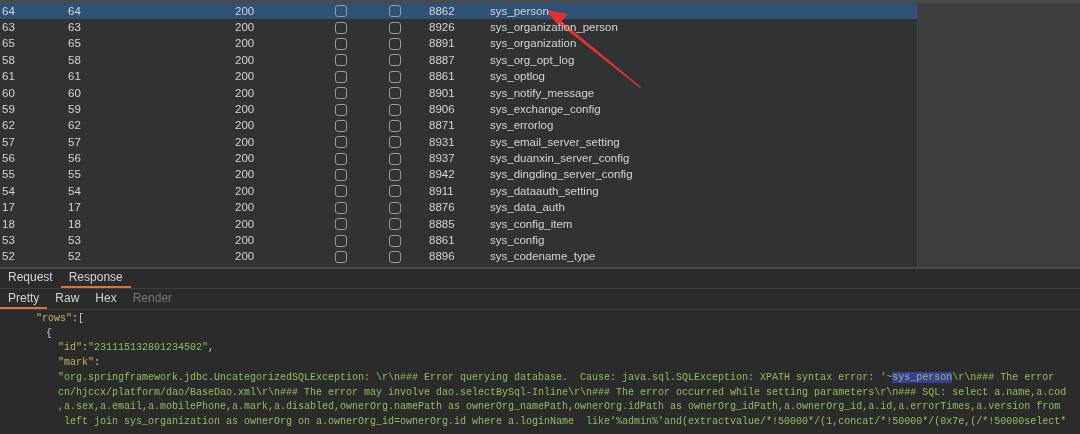  Describe the element at coordinates (519, 11) in the screenshot. I see `table-cell-text: sys_person` at that location.